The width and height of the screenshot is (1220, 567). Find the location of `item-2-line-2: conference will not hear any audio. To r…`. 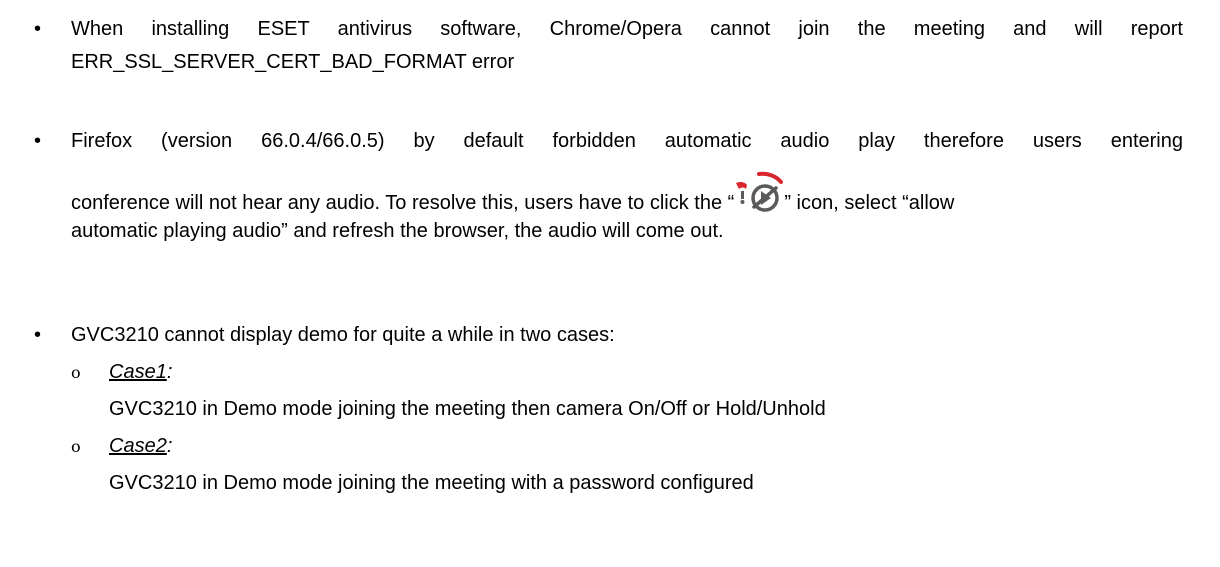

item-2-line-2: conference will not hear any audio. To r… is located at coordinates (627, 194).